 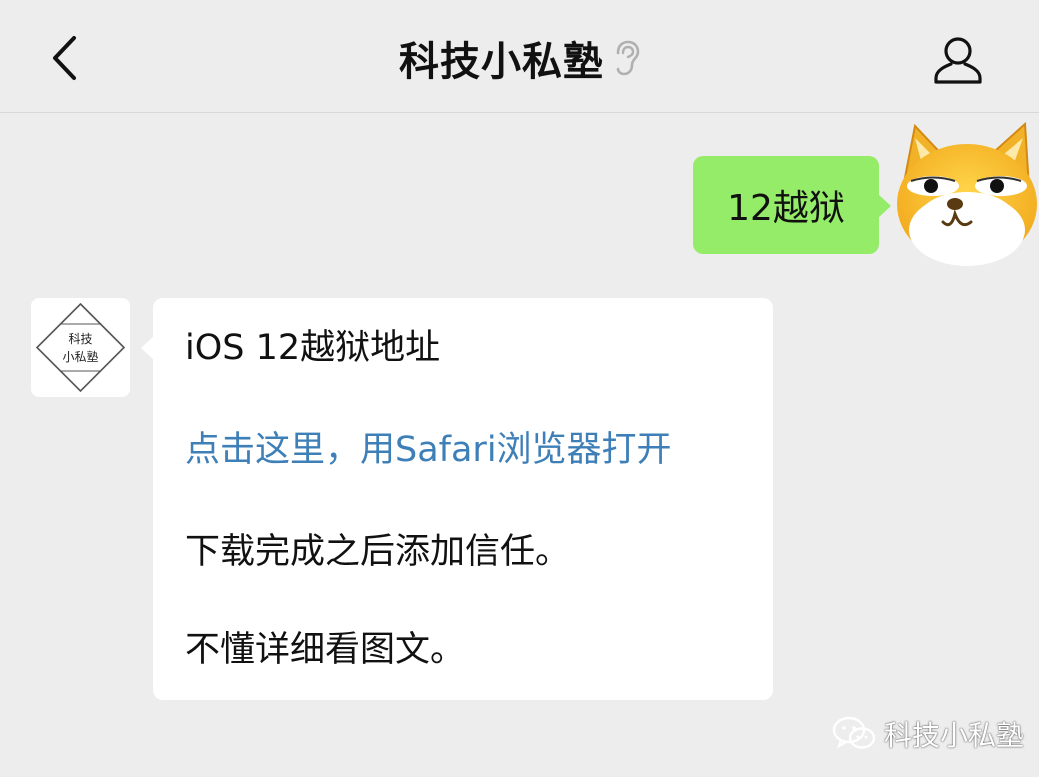 What do you see at coordinates (627, 58) in the screenshot?
I see `ear-icon` at bounding box center [627, 58].